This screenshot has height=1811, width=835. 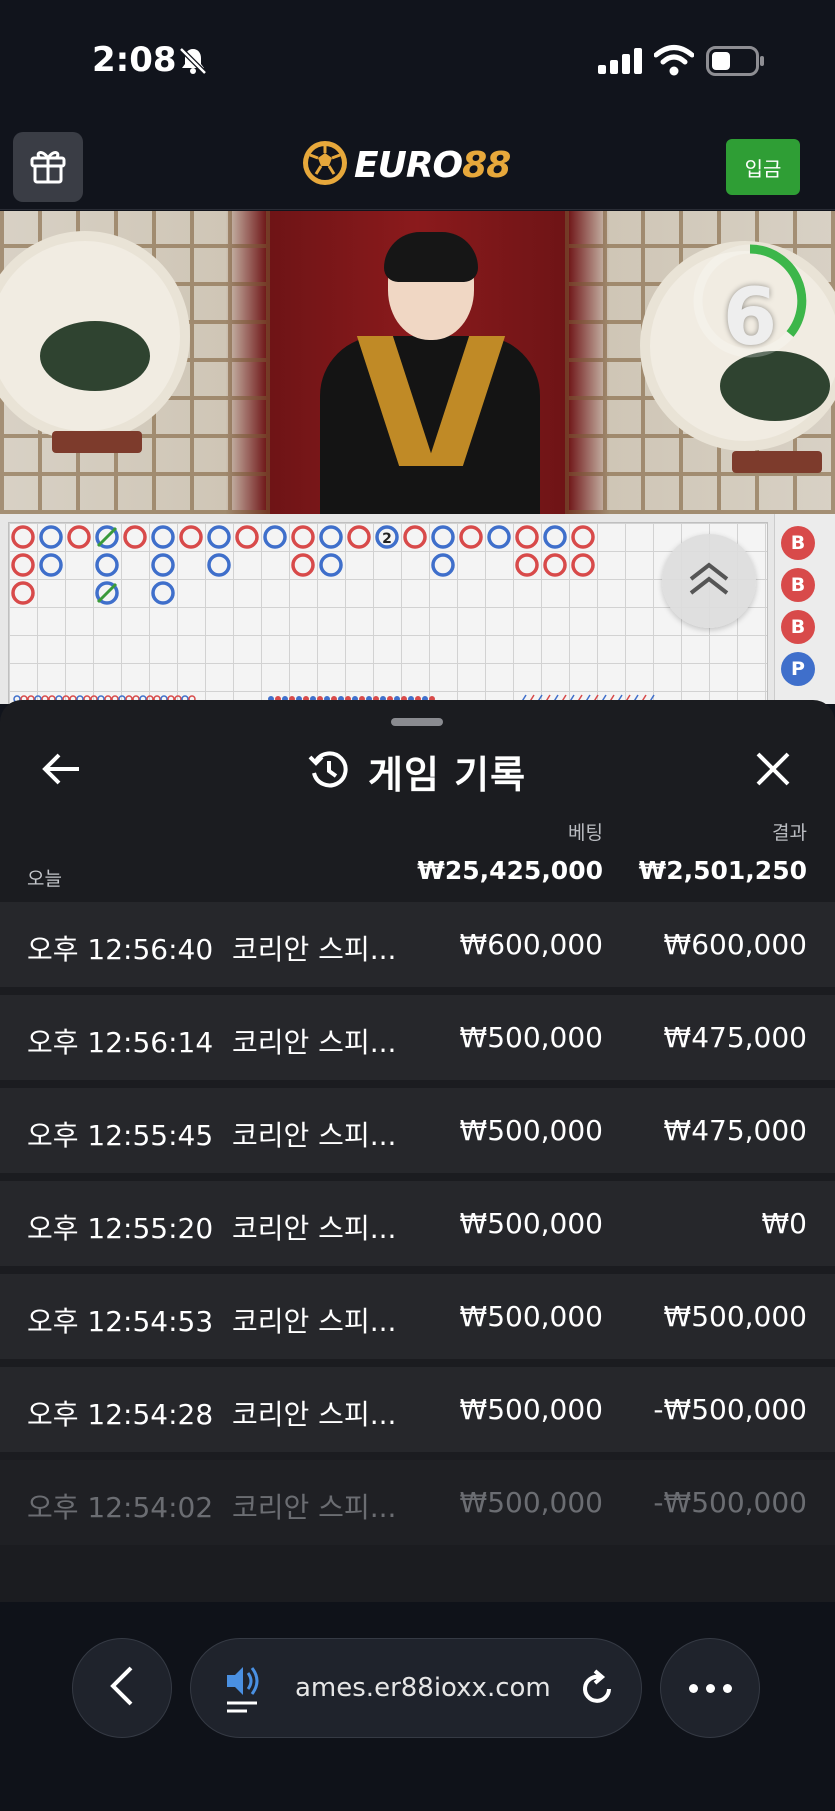 I want to click on speaker-icon, so click(x=245, y=1691).